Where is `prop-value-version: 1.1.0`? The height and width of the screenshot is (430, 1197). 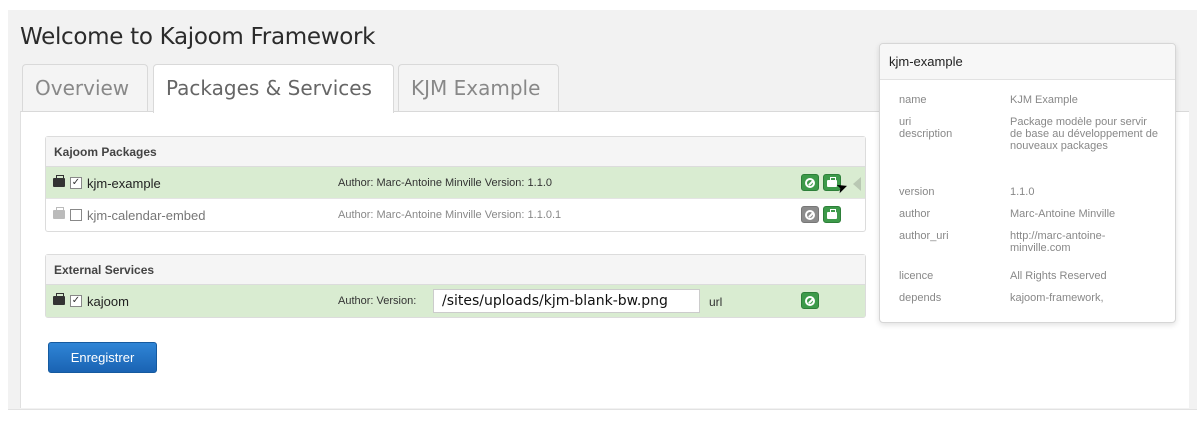 prop-value-version: 1.1.0 is located at coordinates (1022, 192).